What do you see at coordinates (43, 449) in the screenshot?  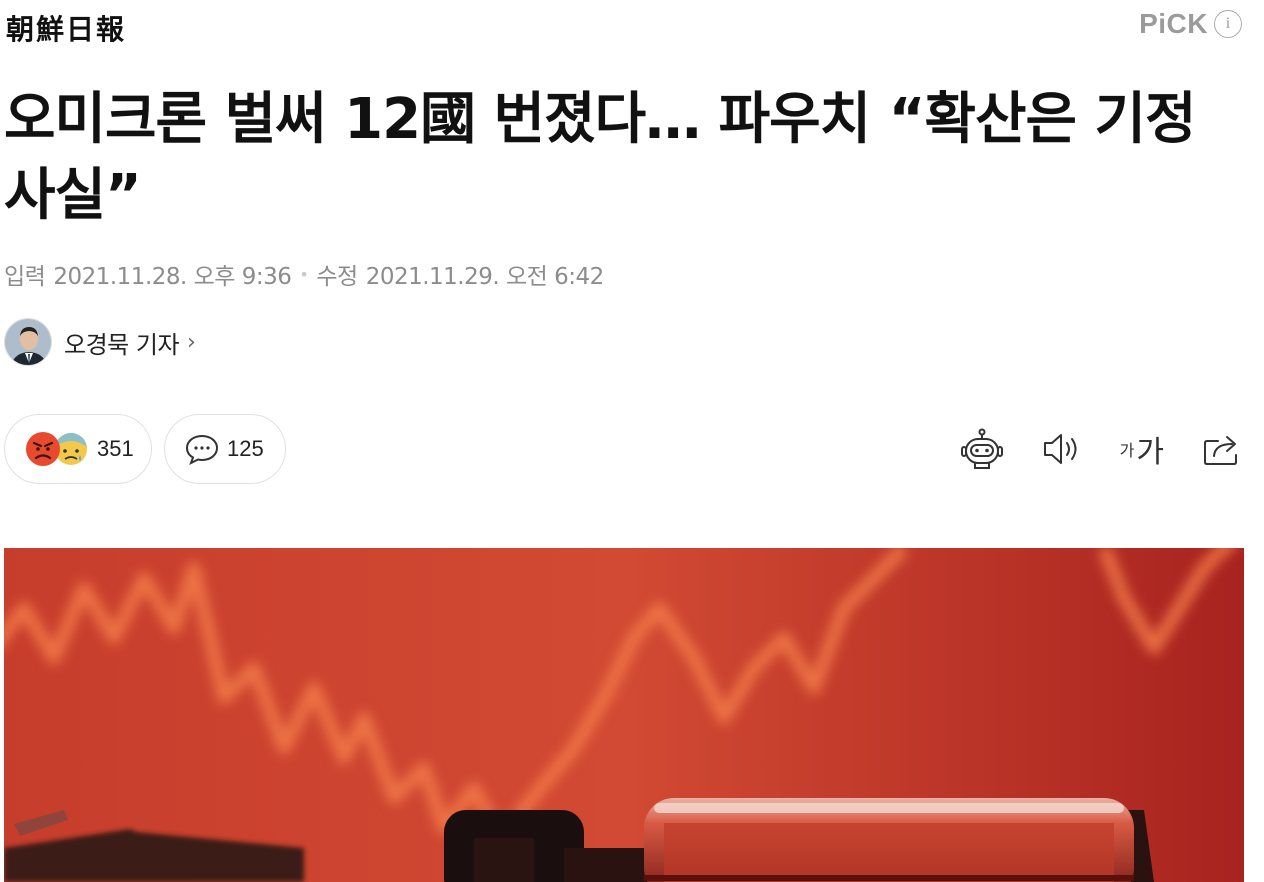 I see `angry-face-icon` at bounding box center [43, 449].